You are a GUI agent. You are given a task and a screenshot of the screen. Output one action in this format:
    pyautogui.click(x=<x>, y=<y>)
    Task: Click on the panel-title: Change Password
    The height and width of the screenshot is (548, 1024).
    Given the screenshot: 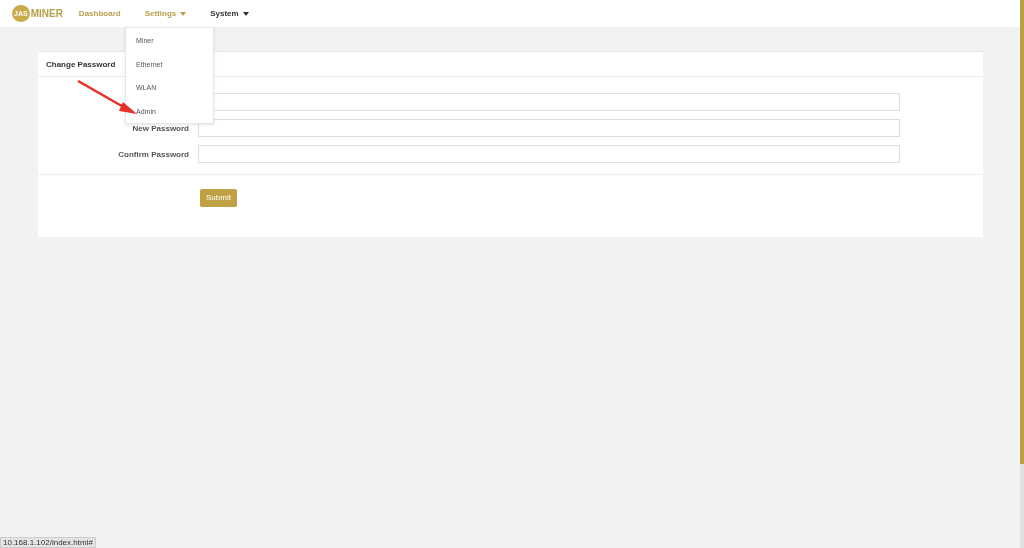 What is the action you would take?
    pyautogui.click(x=81, y=64)
    